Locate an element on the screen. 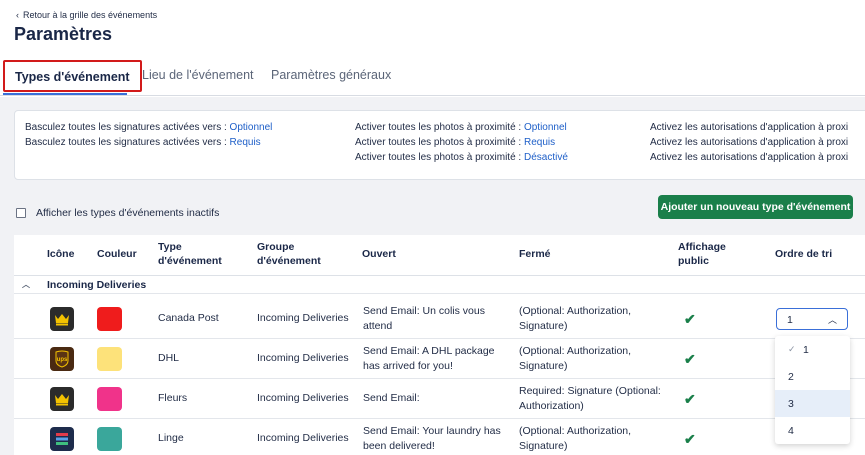 The width and height of the screenshot is (865, 455). group-label: Incoming Deliveries is located at coordinates (97, 284).